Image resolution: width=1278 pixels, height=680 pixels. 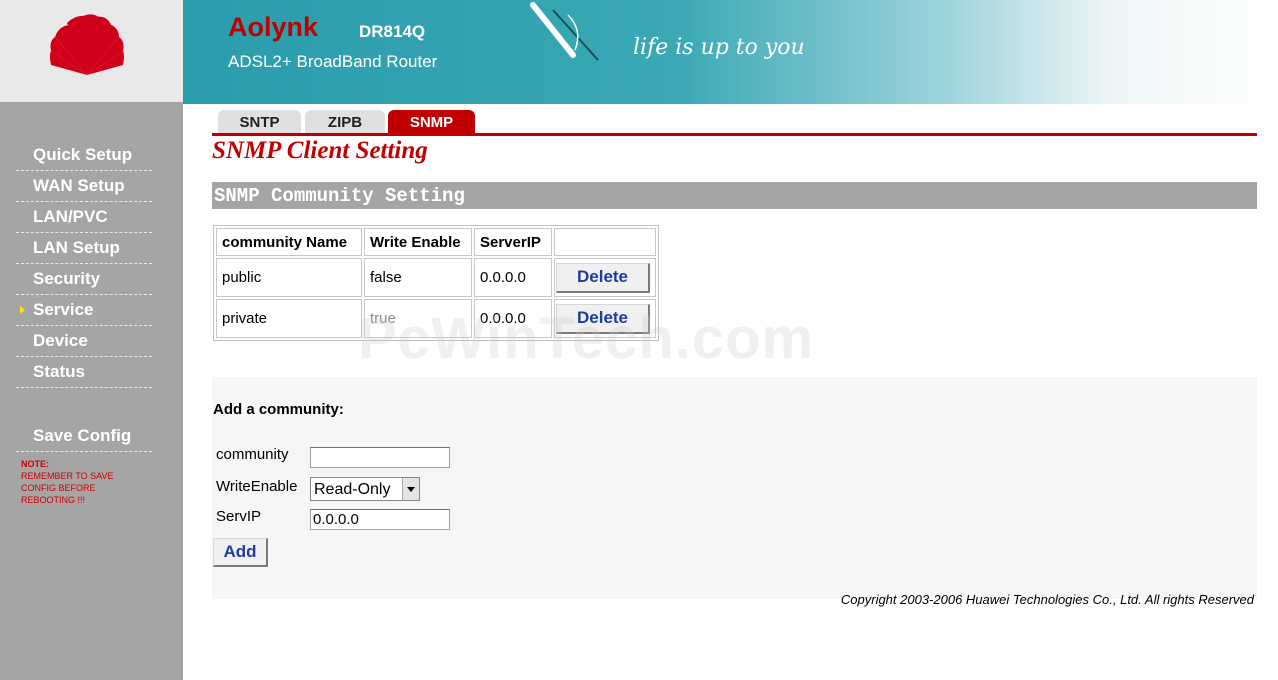 I want to click on tab-zipb: ZIPB, so click(x=345, y=122).